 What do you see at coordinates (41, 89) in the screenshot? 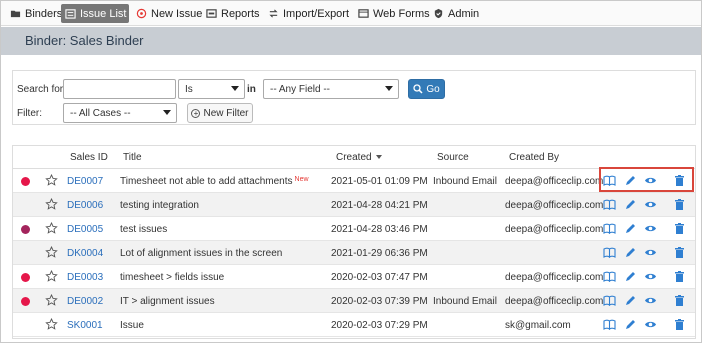
I see `search-for-label: Search for:` at bounding box center [41, 89].